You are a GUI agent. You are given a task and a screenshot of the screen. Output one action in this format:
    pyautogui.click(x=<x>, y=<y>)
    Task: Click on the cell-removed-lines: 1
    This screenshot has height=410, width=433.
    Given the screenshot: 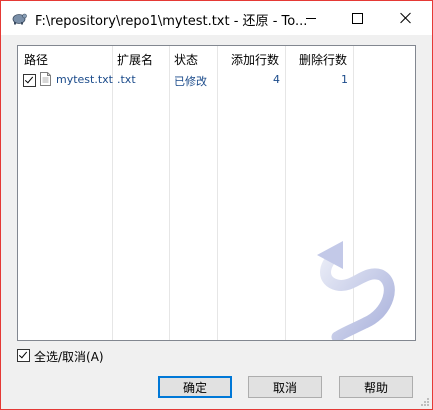 What is the action you would take?
    pyautogui.click(x=344, y=79)
    